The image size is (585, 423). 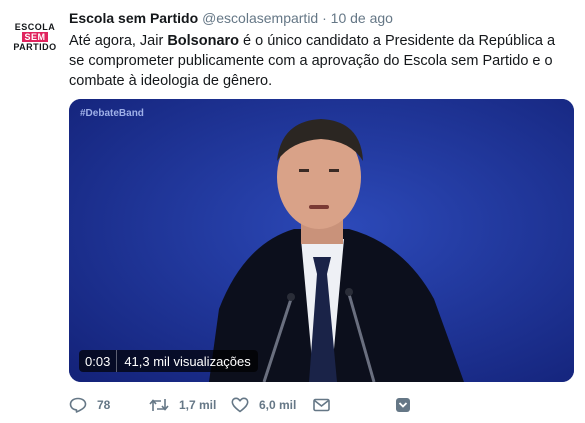 I want to click on more-button, so click(x=403, y=405).